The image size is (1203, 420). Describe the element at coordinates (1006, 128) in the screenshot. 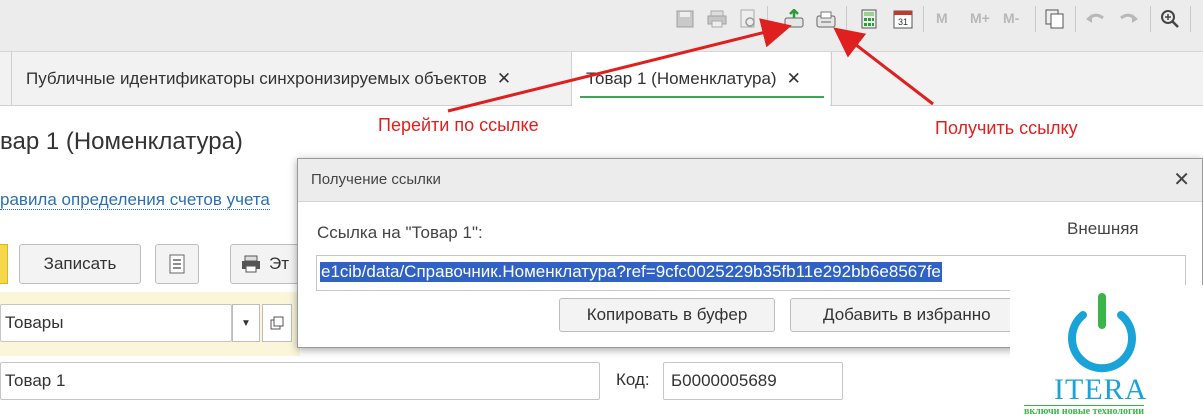

I see `annotation-get-link: Получить ссылку` at that location.